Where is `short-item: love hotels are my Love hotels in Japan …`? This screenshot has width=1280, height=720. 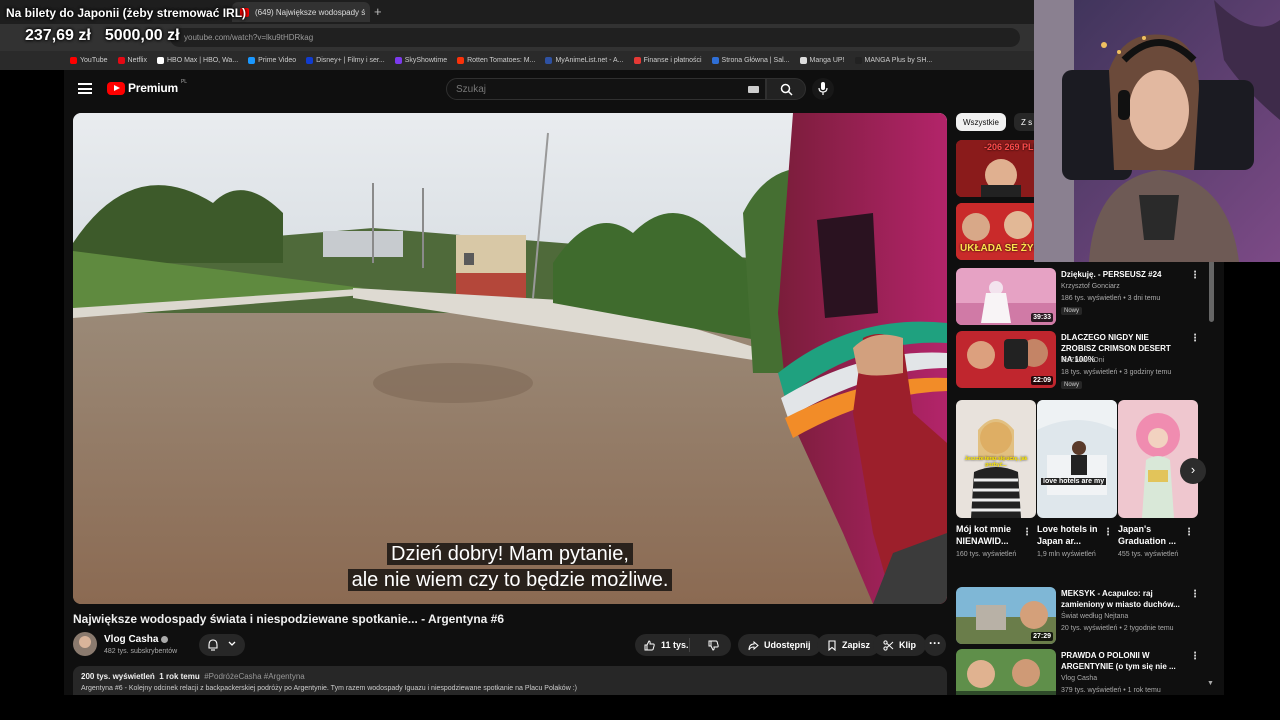
short-item: love hotels are my Love hotels in Japan … is located at coordinates (1077, 480).